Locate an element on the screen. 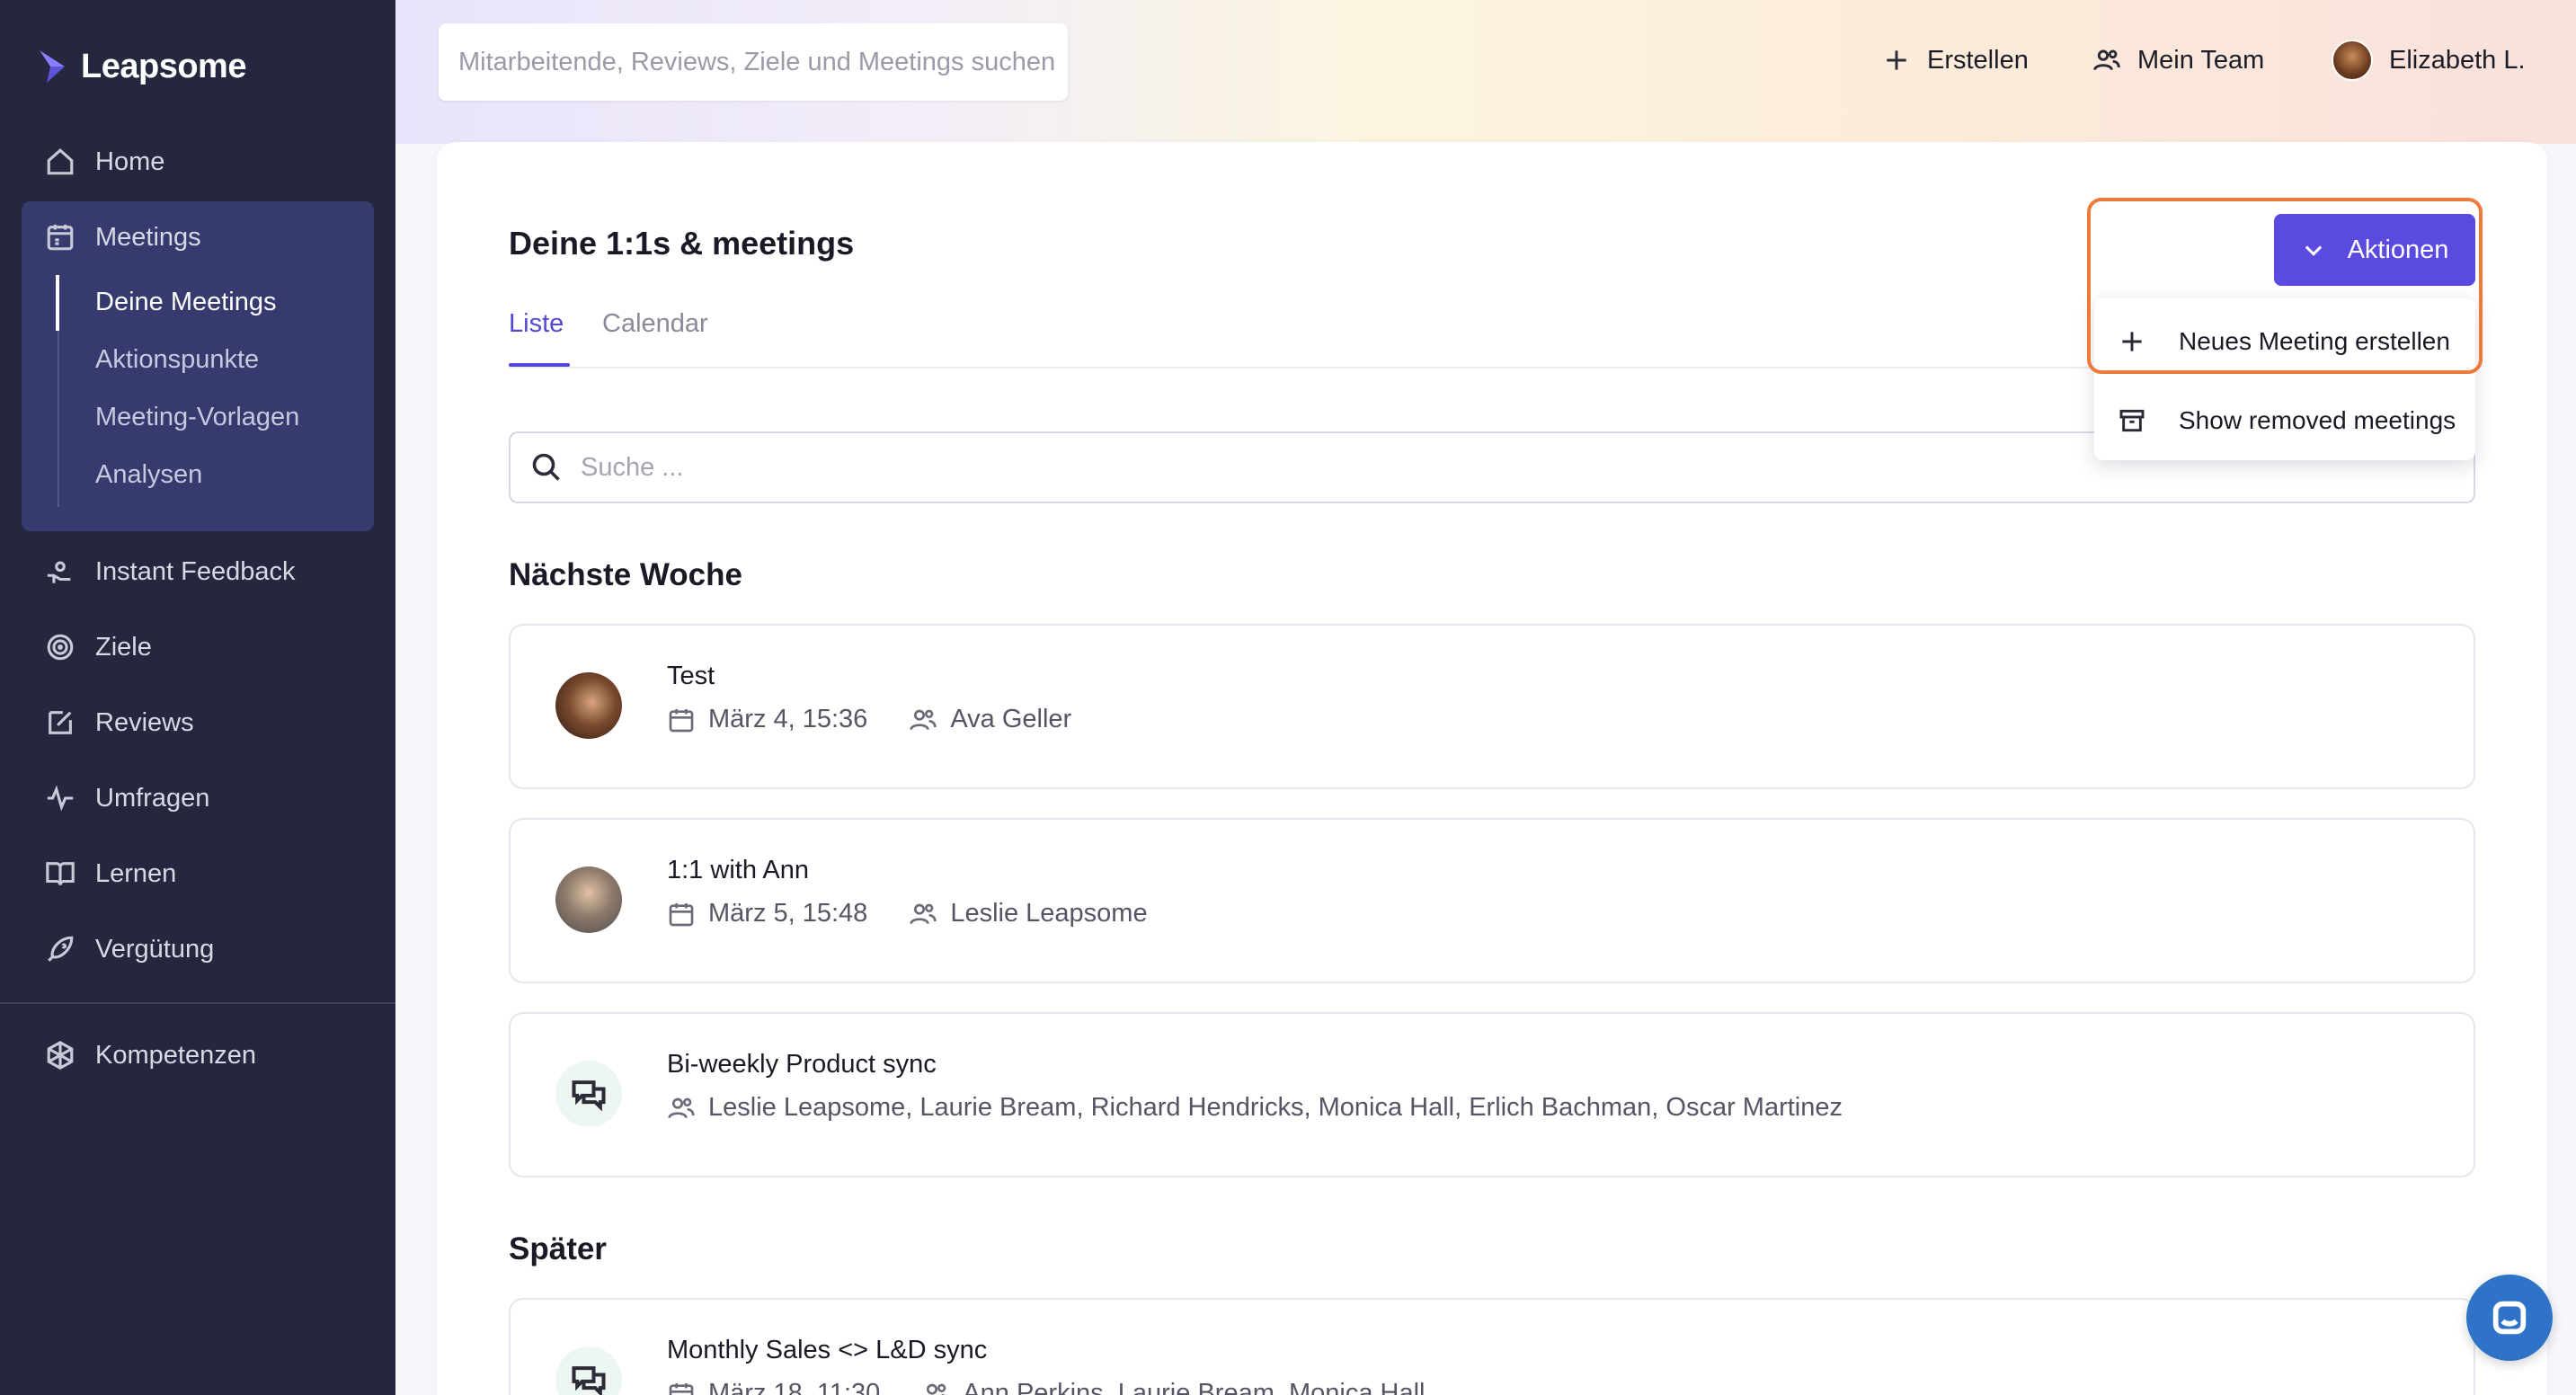  sidebar-subitem-aktionspunkte: Aktionspunkte is located at coordinates (177, 359).